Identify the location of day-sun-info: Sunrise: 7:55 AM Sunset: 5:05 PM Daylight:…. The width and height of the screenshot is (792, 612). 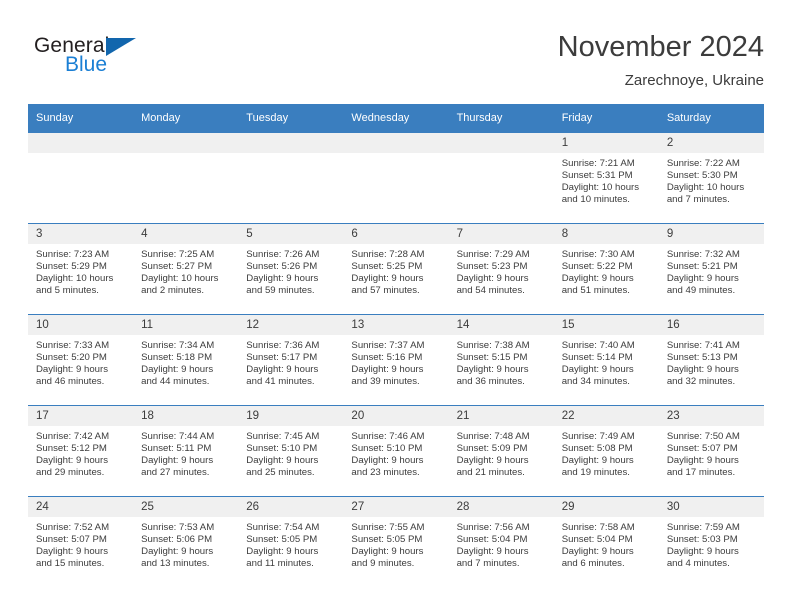
(395, 543).